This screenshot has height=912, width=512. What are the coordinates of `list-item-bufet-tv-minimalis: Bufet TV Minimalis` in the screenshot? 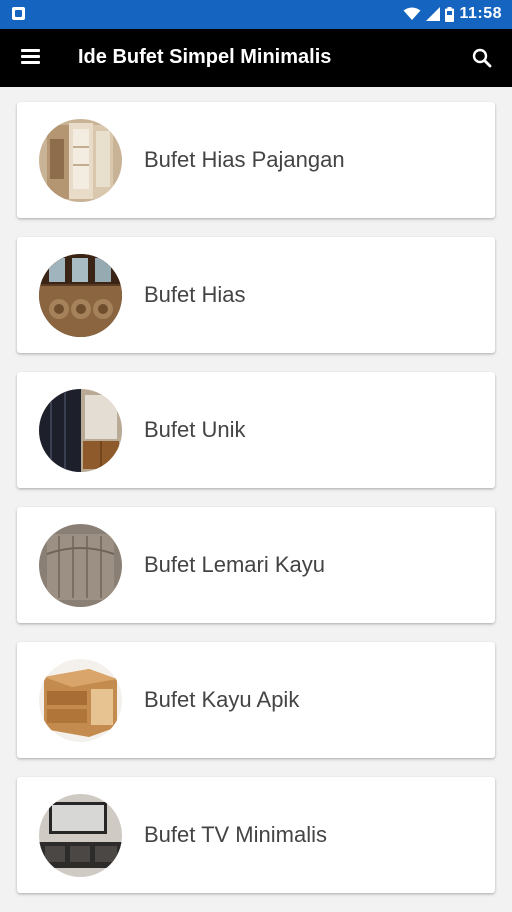 It's located at (256, 835).